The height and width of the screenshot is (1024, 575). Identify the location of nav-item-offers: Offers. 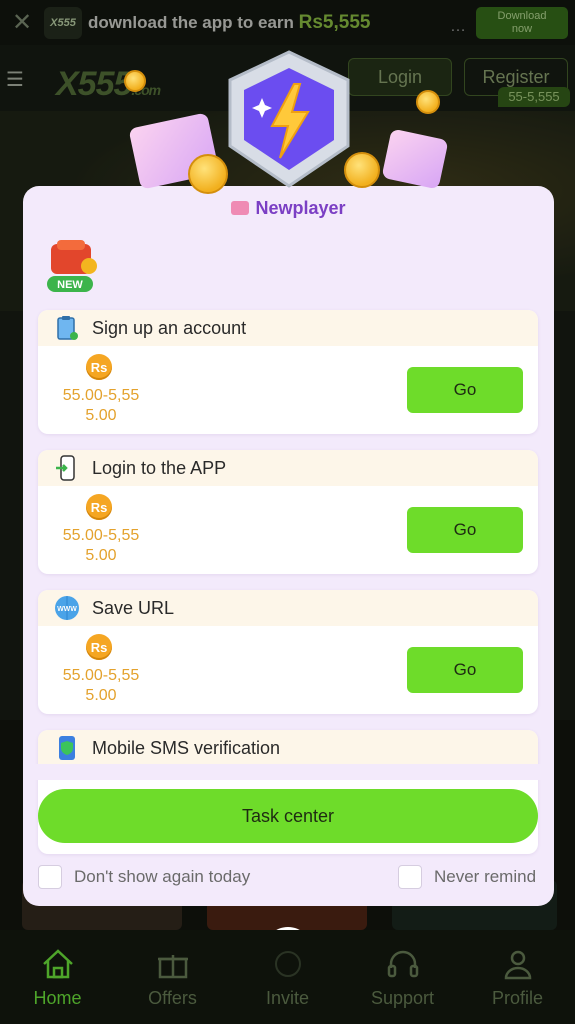
(172, 977).